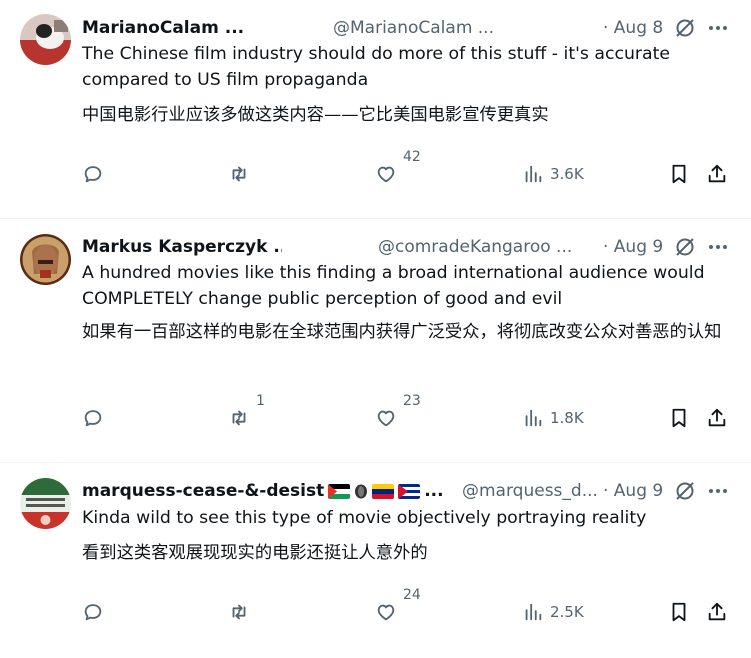  What do you see at coordinates (255, 553) in the screenshot?
I see `tweet-translation: 看到这类客观展现现实的电影还挺让人意外的` at bounding box center [255, 553].